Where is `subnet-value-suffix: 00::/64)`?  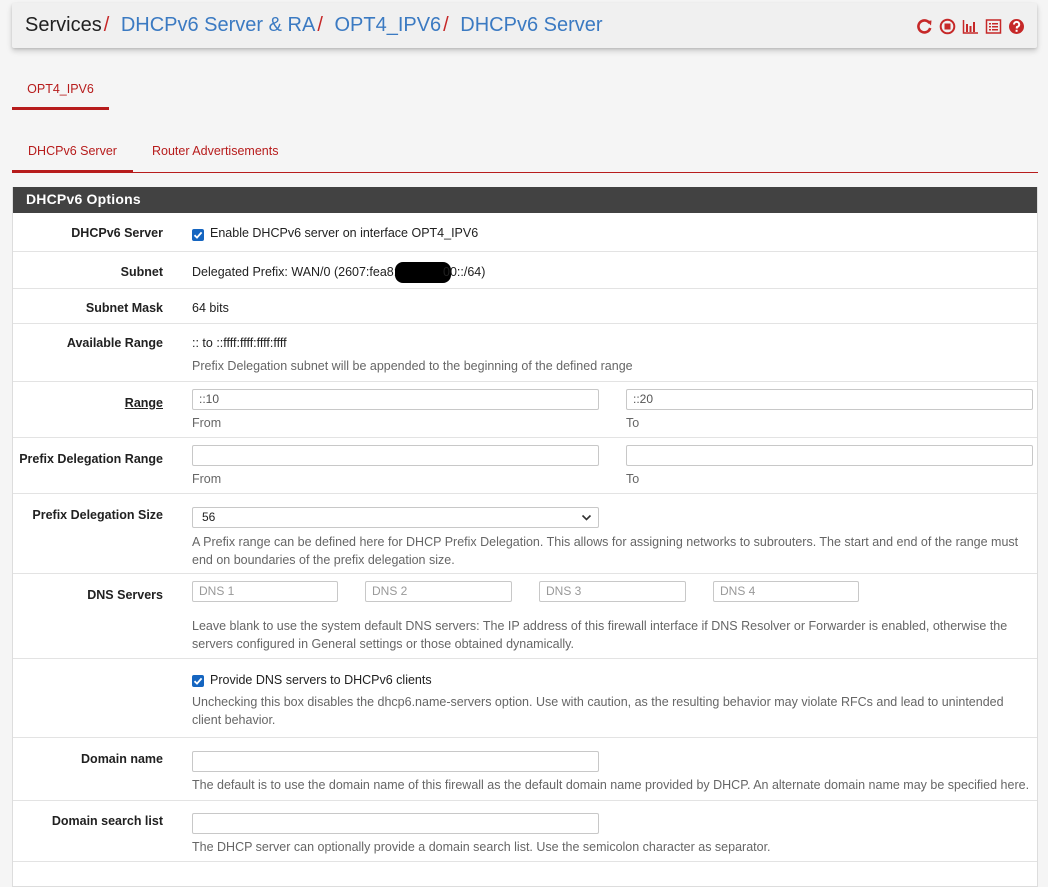
subnet-value-suffix: 00::/64) is located at coordinates (464, 272).